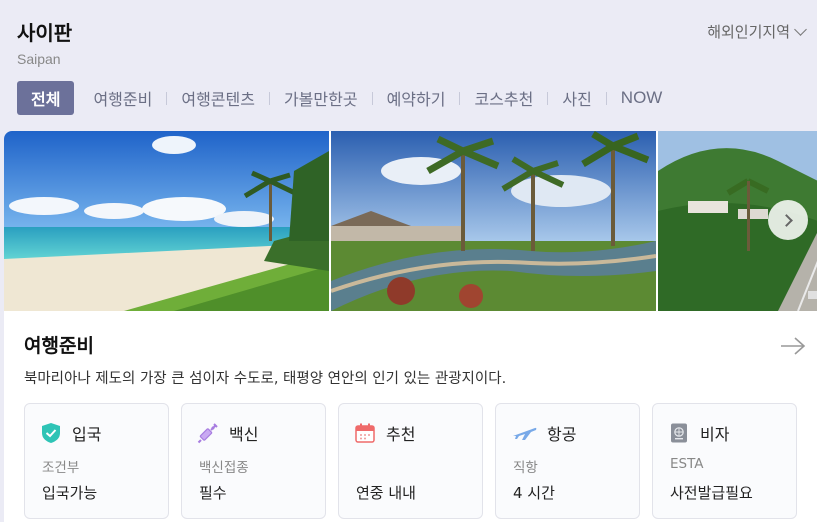  What do you see at coordinates (724, 461) in the screenshot?
I see `info-card-visa: 비자 ESTA 사전발급필요` at bounding box center [724, 461].